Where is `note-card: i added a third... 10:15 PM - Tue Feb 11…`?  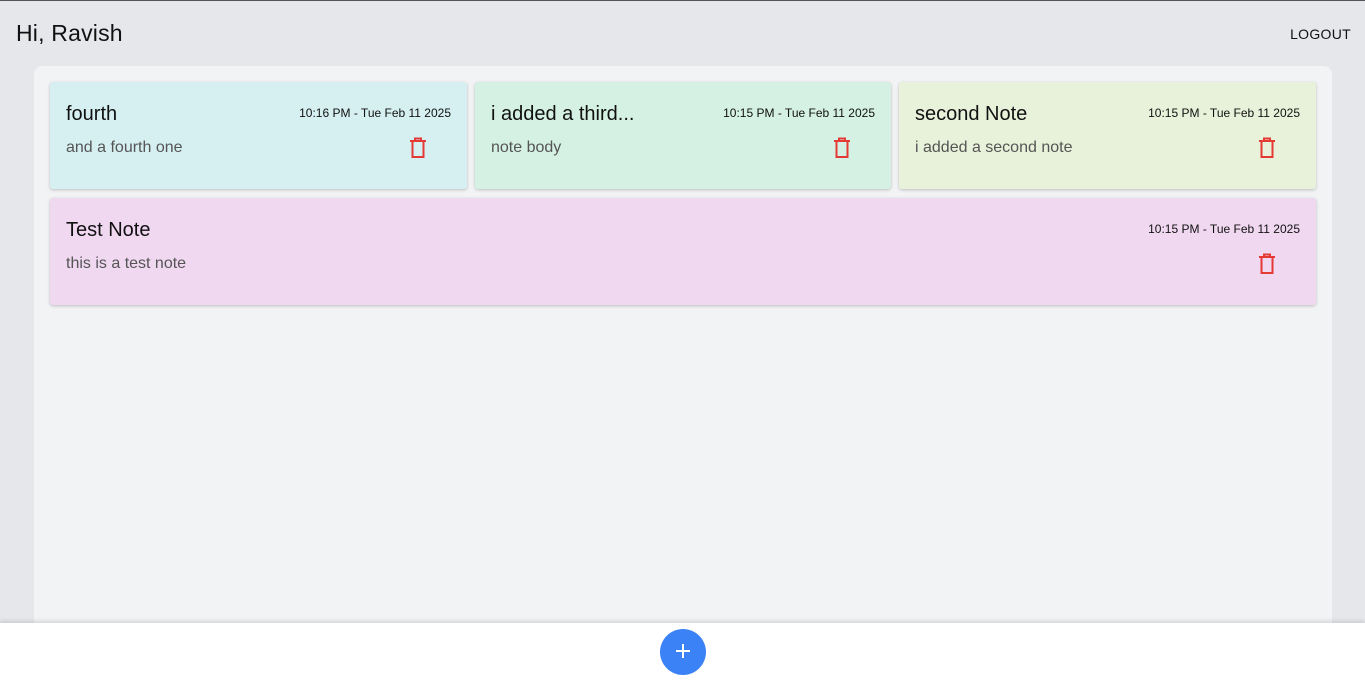
note-card: i added a third... 10:15 PM - Tue Feb 11… is located at coordinates (683, 135).